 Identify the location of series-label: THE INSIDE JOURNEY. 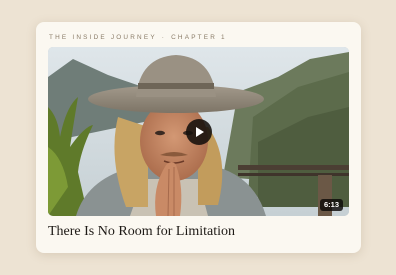
(103, 37).